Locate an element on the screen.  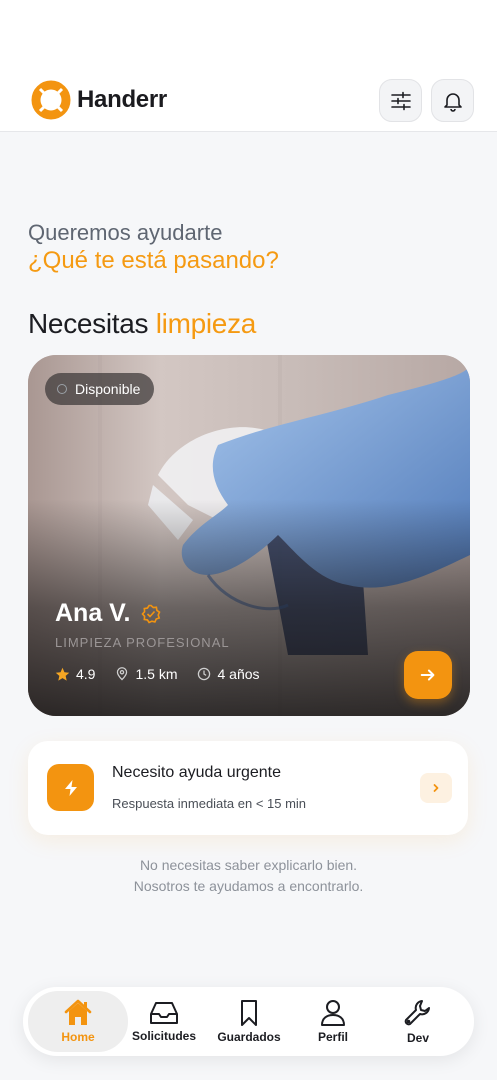
wrench-icon is located at coordinates (417, 1013).